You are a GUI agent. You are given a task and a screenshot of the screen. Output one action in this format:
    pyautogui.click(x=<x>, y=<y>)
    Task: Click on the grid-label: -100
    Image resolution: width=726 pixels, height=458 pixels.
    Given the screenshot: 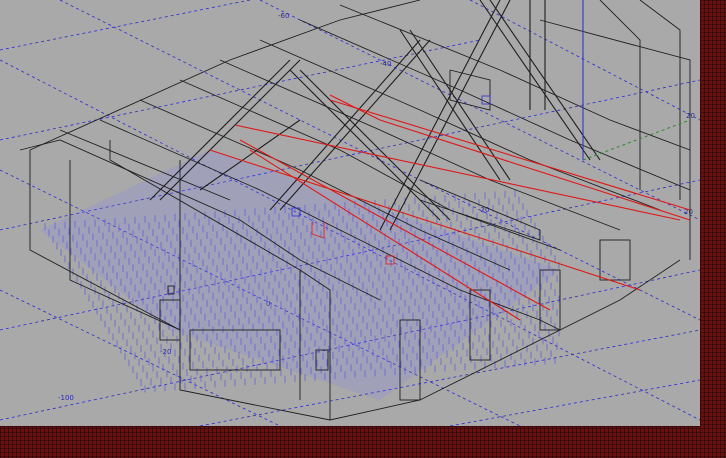 What is the action you would take?
    pyautogui.click(x=66, y=398)
    